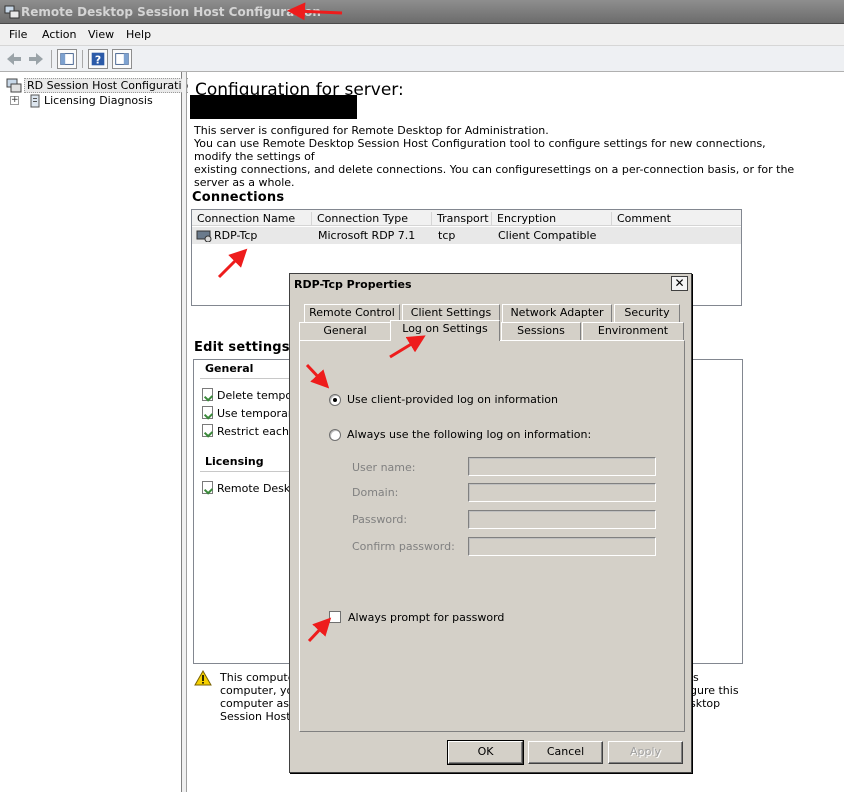 This screenshot has height=792, width=844. Describe the element at coordinates (547, 235) in the screenshot. I see `cell-encryption: Client Compatible` at that location.